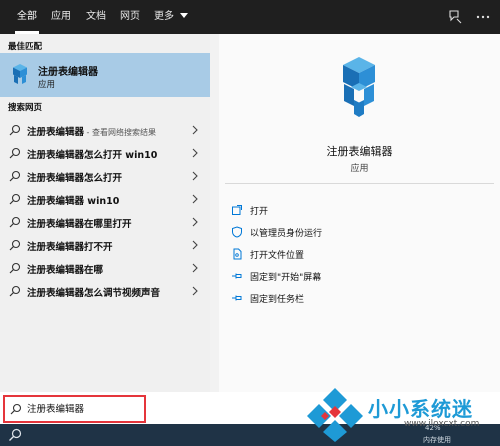 The image size is (500, 446). What do you see at coordinates (437, 440) in the screenshot?
I see `memory-usage-label: 内存使用` at bounding box center [437, 440].